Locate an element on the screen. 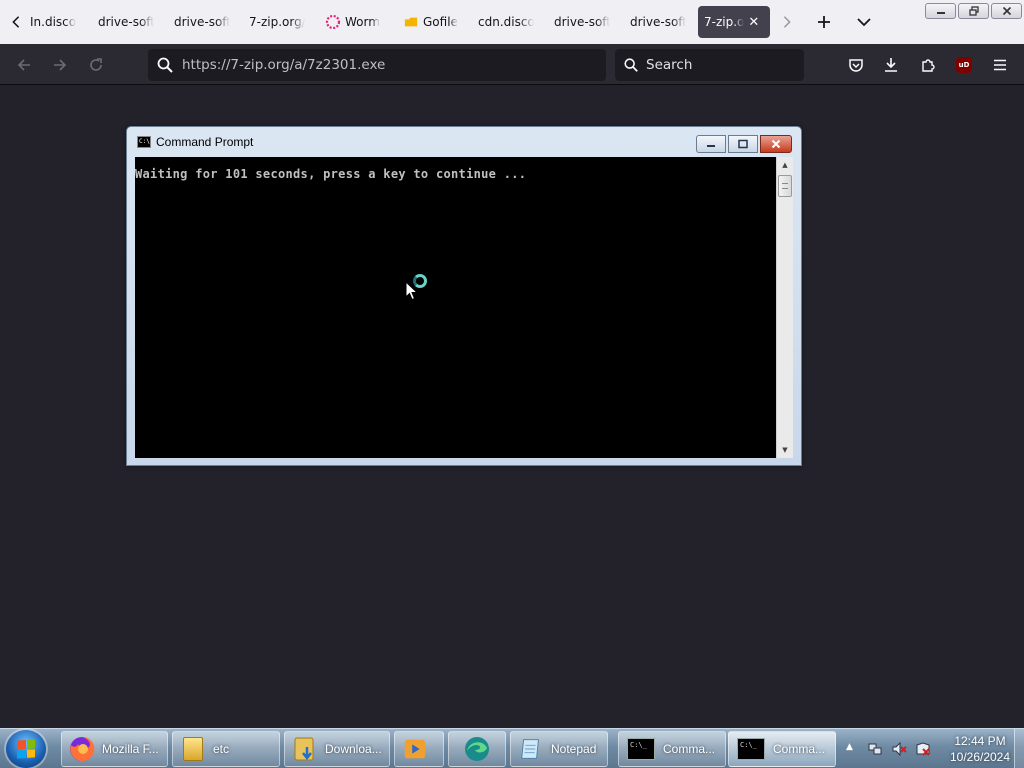  browser-tab: cdn.disco is located at coordinates (506, 22).